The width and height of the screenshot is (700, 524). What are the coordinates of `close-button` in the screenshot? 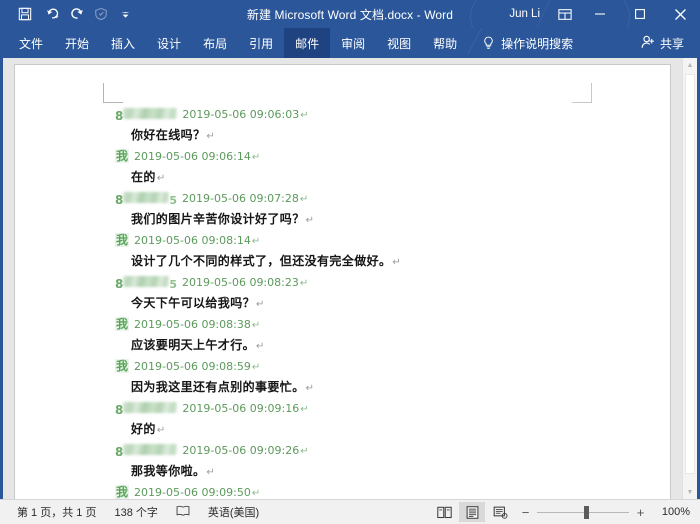 It's located at (680, 14).